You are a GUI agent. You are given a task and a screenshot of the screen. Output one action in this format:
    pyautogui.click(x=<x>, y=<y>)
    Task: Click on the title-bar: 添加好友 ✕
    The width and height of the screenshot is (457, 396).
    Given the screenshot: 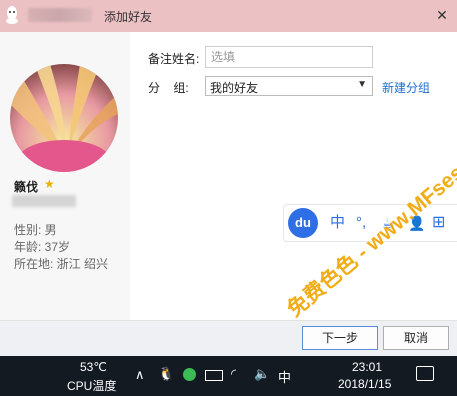 What is the action you would take?
    pyautogui.click(x=228, y=16)
    